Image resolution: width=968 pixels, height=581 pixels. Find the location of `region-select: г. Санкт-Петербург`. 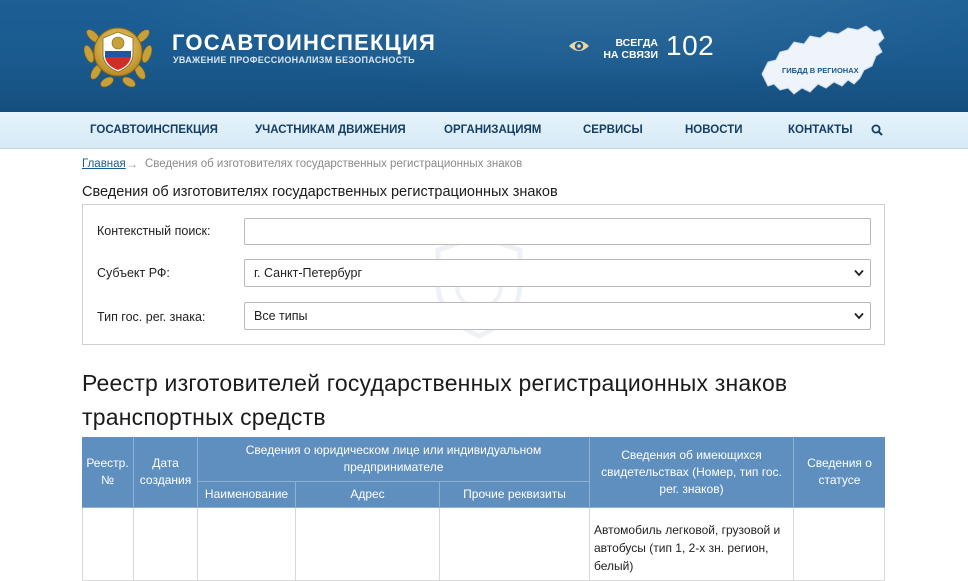

region-select: г. Санкт-Петербург is located at coordinates (557, 273).